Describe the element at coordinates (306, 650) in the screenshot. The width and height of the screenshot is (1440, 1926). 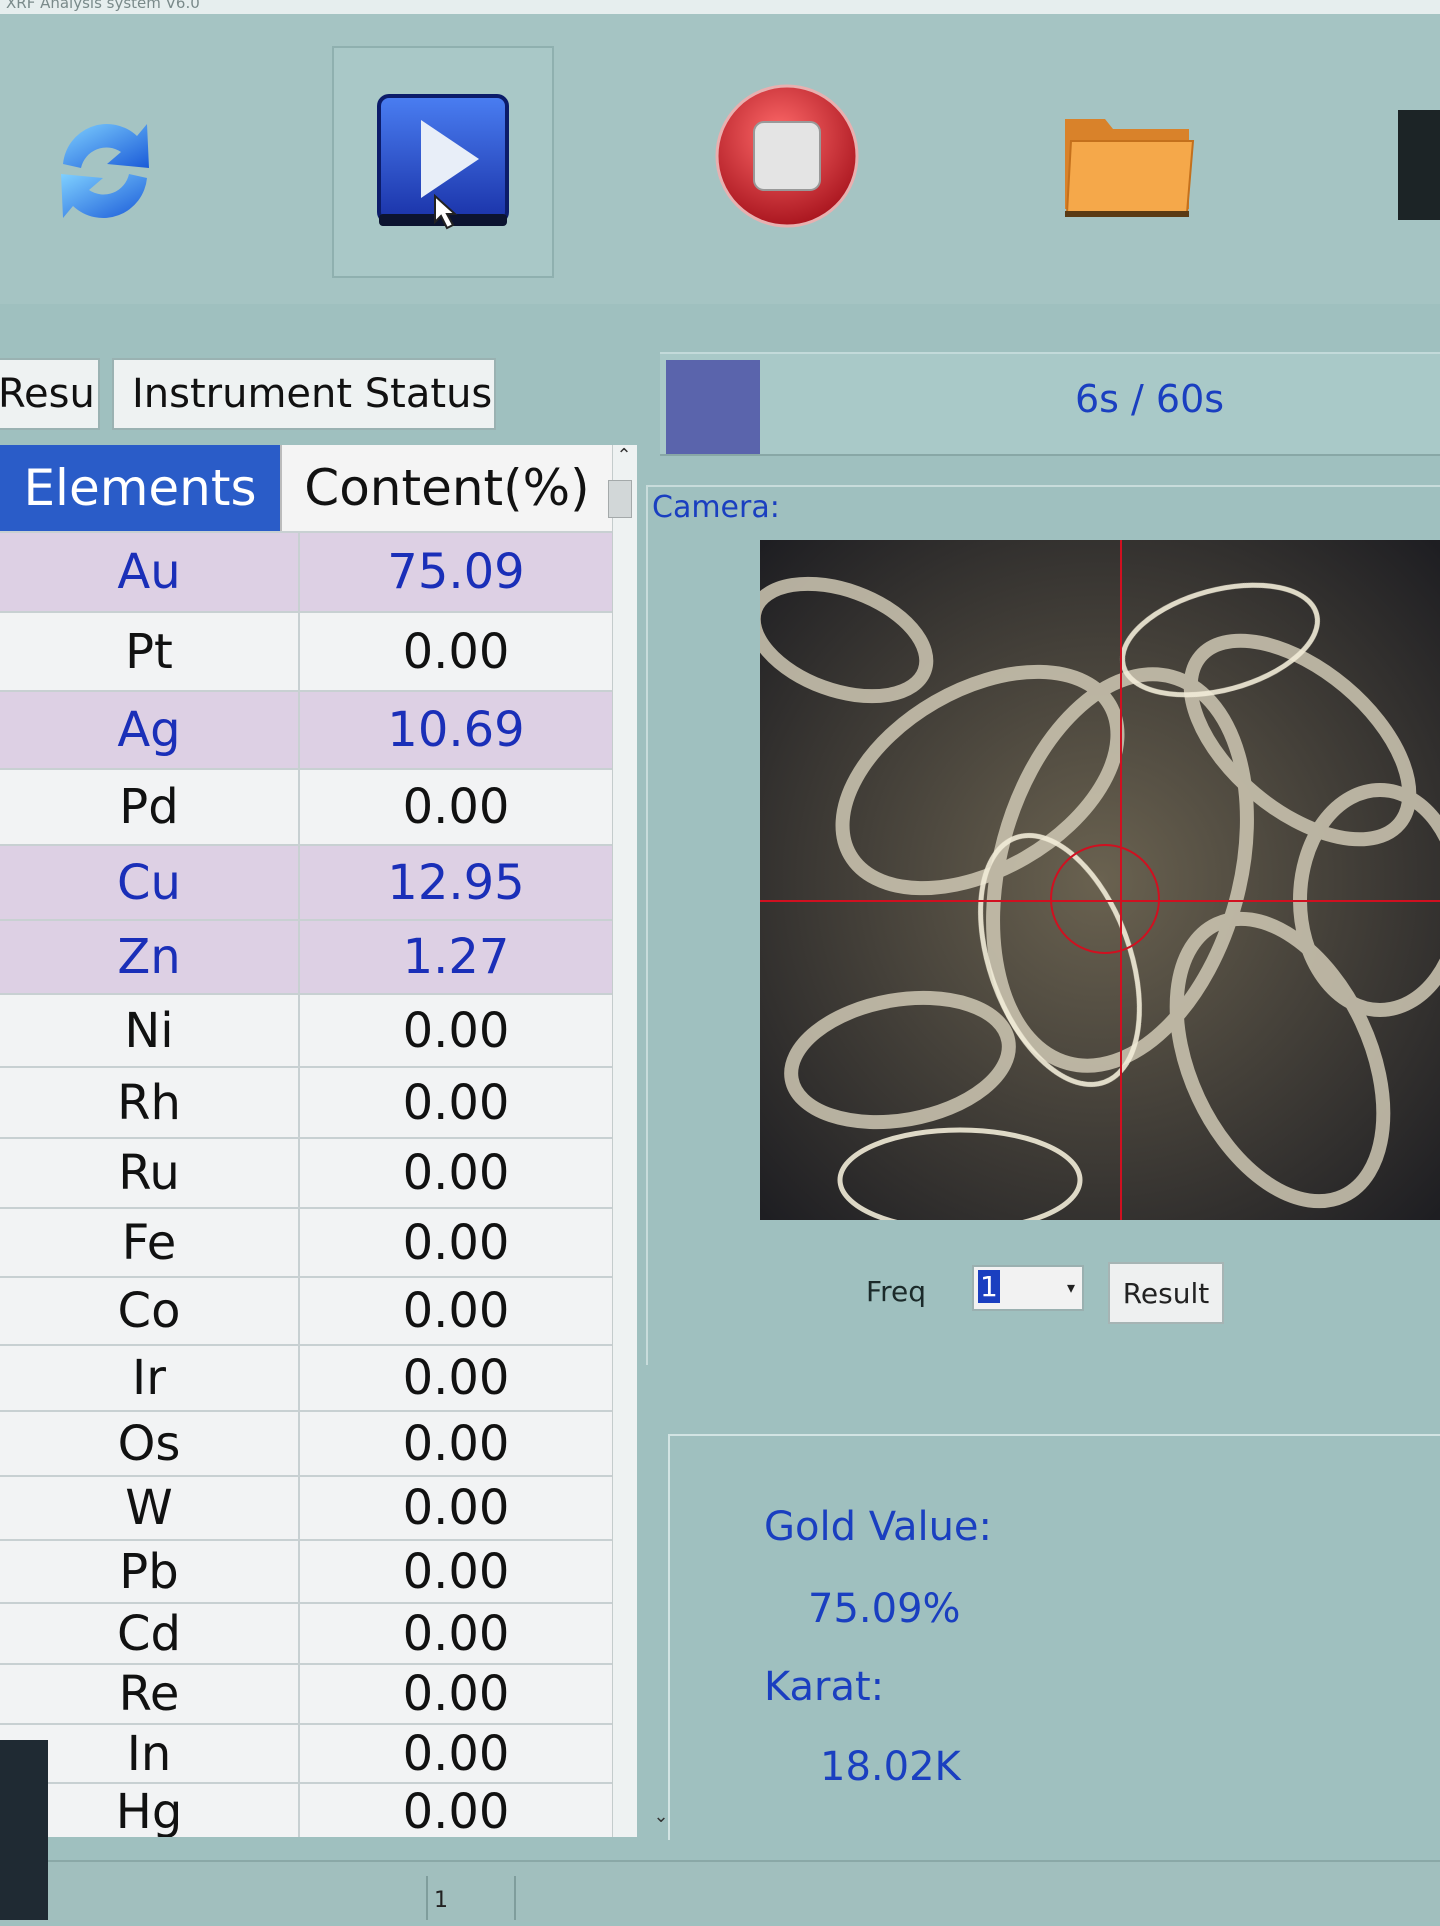
I see `table-row: Pt 0.00` at that location.